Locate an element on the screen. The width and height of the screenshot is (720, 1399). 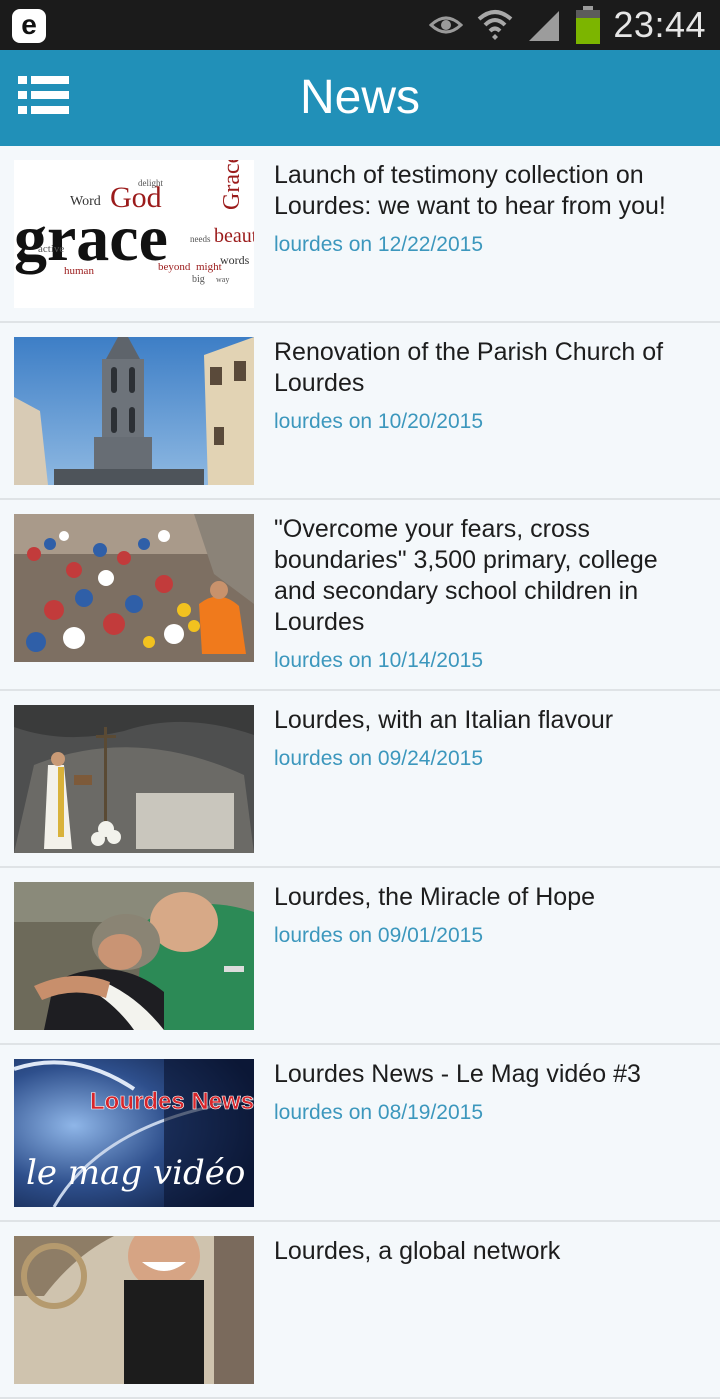
word-cloud-word: beaut is located at coordinates (234, 236).